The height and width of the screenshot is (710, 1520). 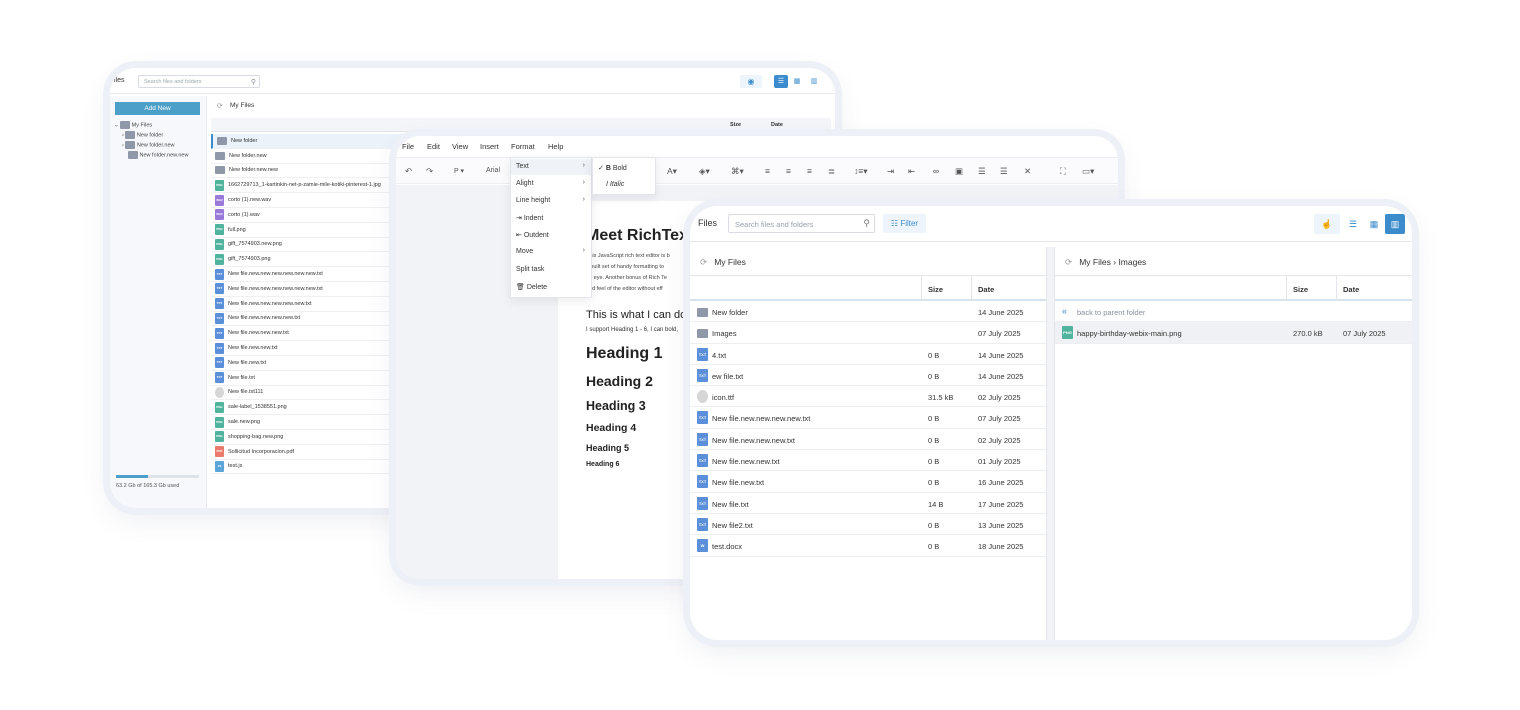 What do you see at coordinates (625, 267) in the screenshot?
I see `paragraph-line: inbuilt set of handy formatting to` at bounding box center [625, 267].